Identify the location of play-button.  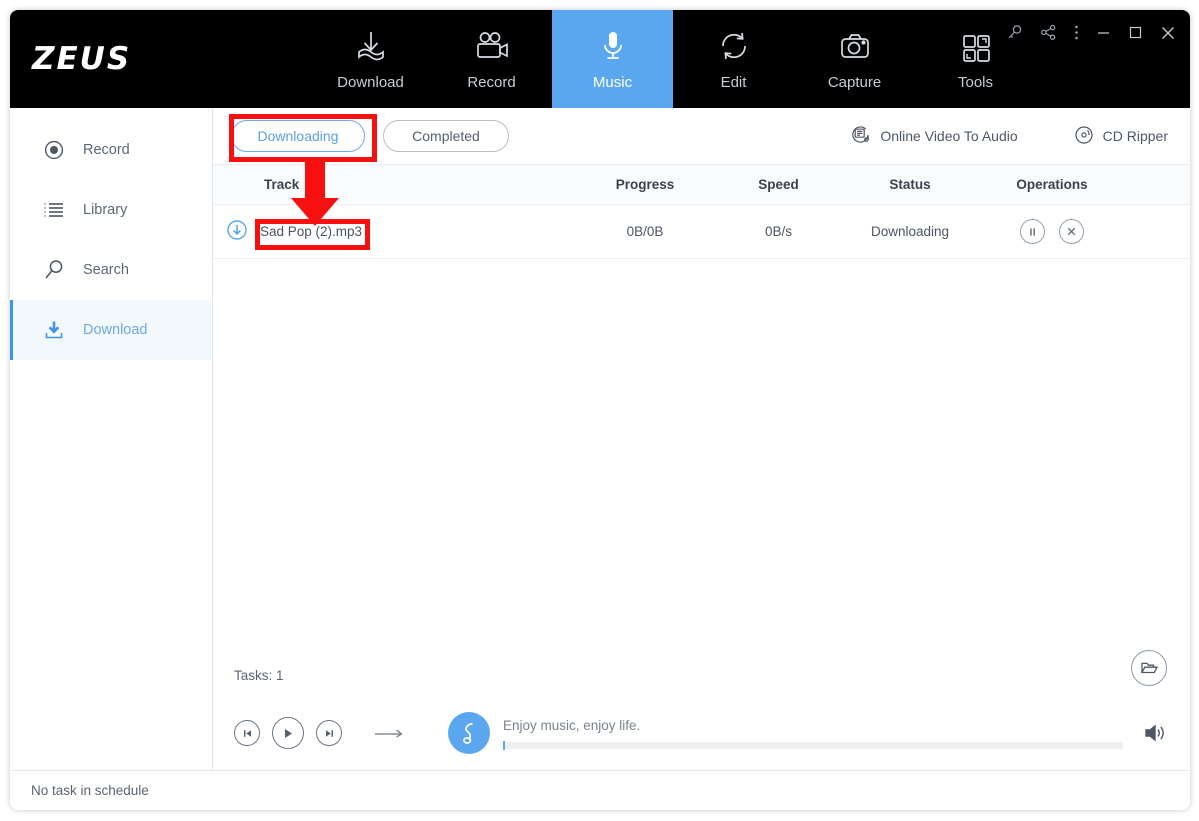
(288, 733).